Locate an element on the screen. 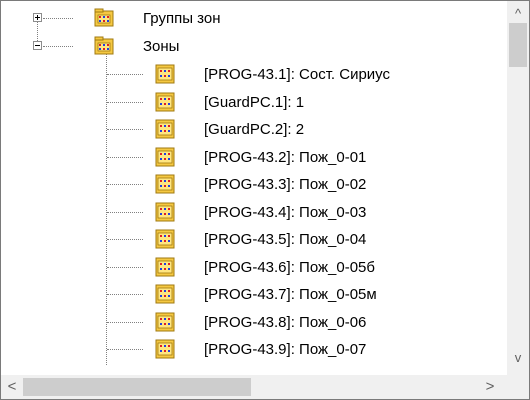  tree-node-label: Группы зон is located at coordinates (182, 18).